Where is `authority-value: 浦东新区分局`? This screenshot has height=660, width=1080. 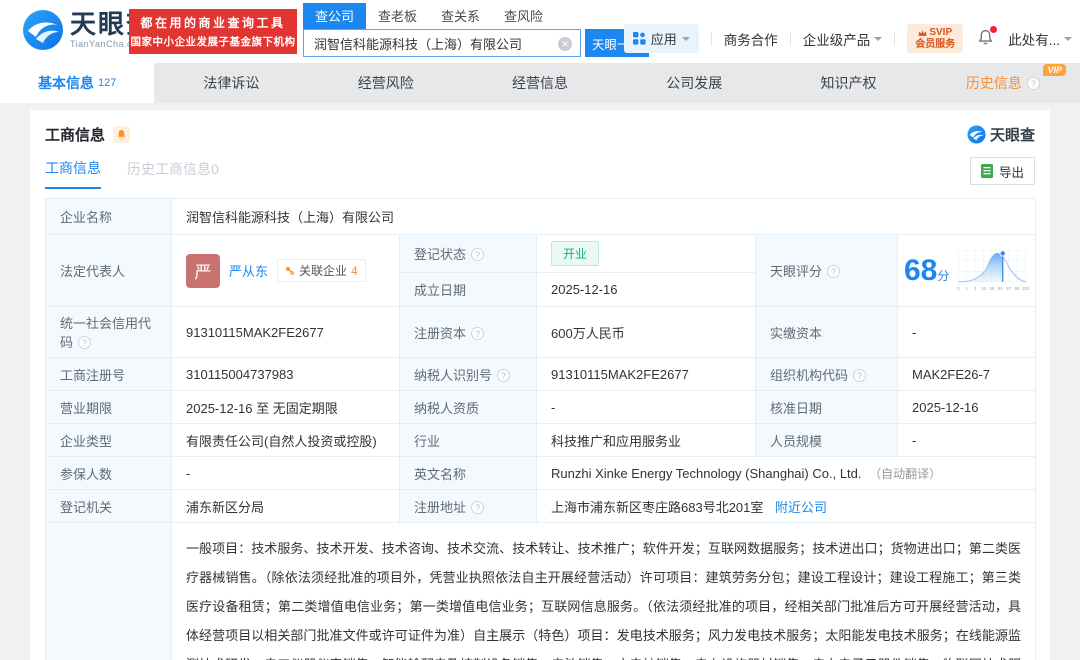
authority-value: 浦东新区分局 is located at coordinates (285, 506).